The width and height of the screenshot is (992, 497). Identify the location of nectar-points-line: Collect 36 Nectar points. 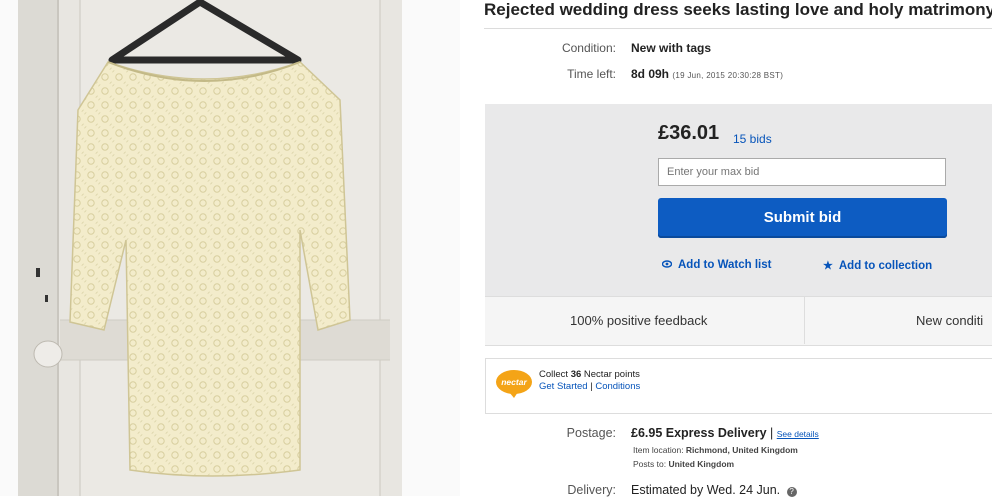
(589, 374).